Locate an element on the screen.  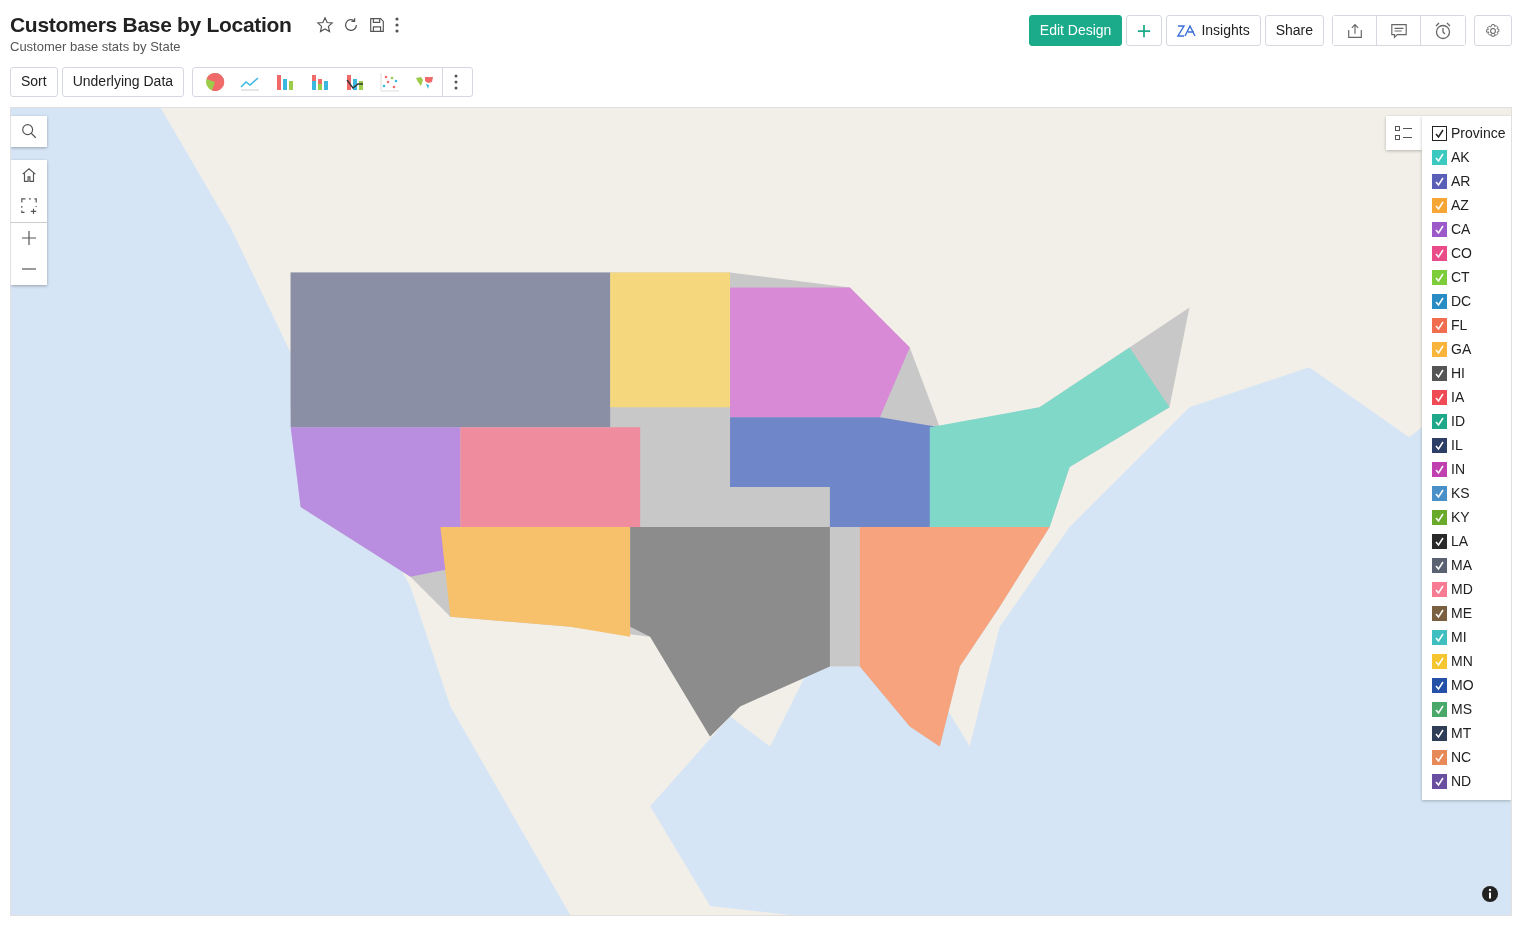
legend-label: IL is located at coordinates (1457, 446).